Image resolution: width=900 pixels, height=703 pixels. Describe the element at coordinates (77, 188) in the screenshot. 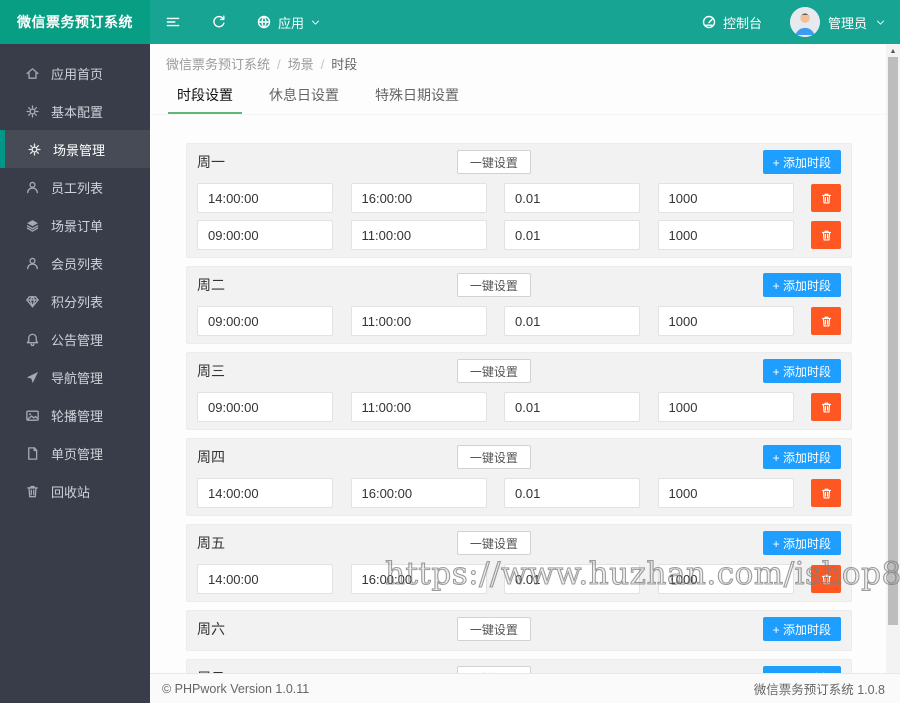

I see `sidebar-item-label: 员工列表` at that location.